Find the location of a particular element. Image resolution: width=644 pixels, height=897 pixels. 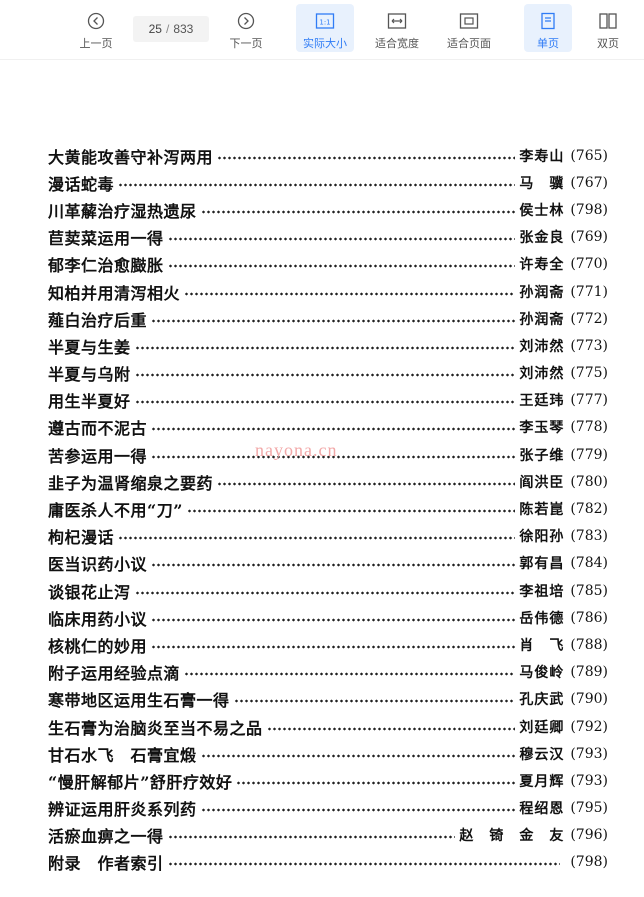

toc-entry-author: 李寿山 is located at coordinates (542, 156).